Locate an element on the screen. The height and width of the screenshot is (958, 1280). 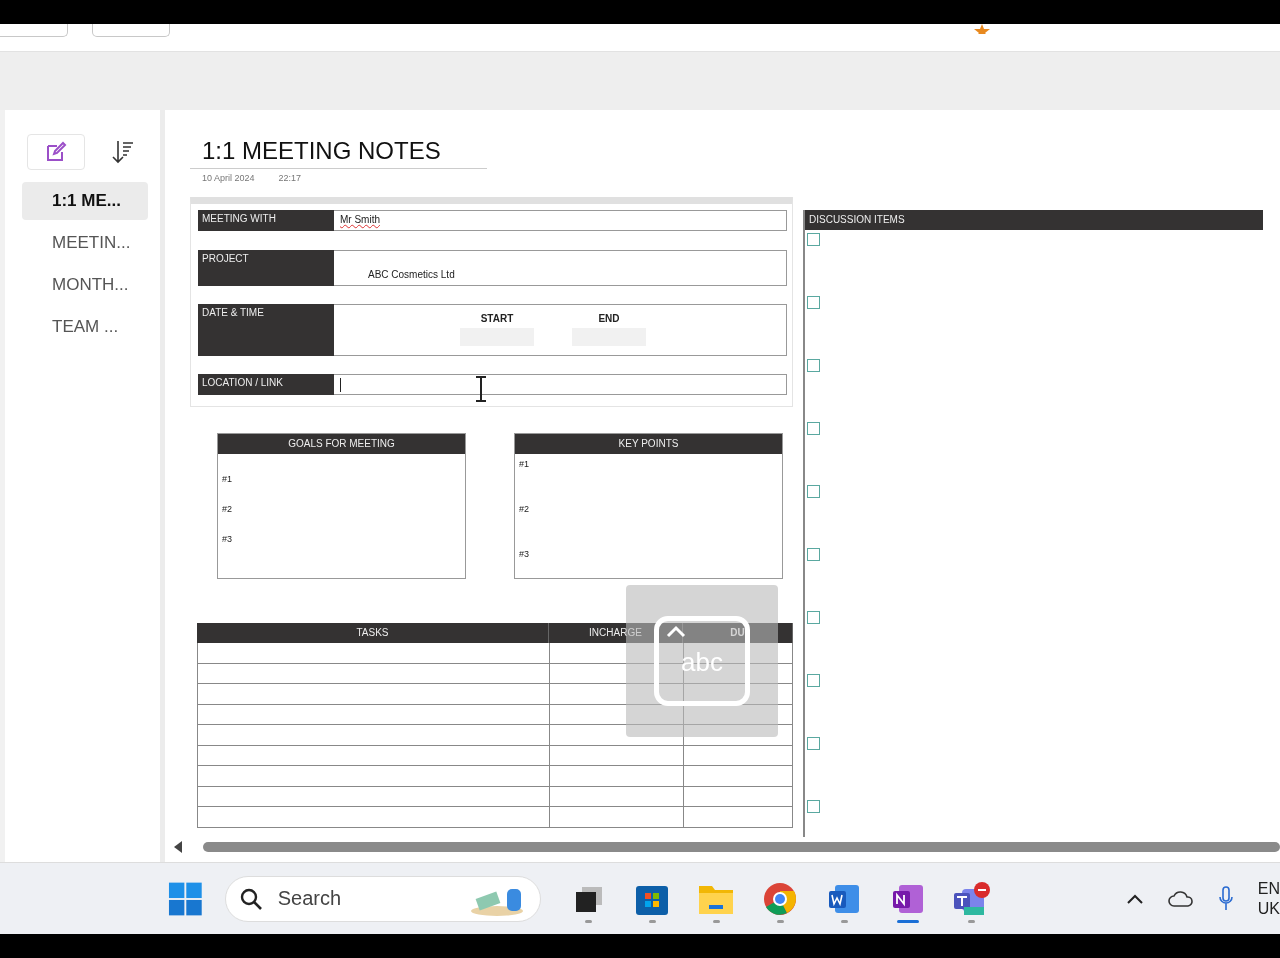
box-heading: GOALS FOR MEETING is located at coordinates (341, 444).